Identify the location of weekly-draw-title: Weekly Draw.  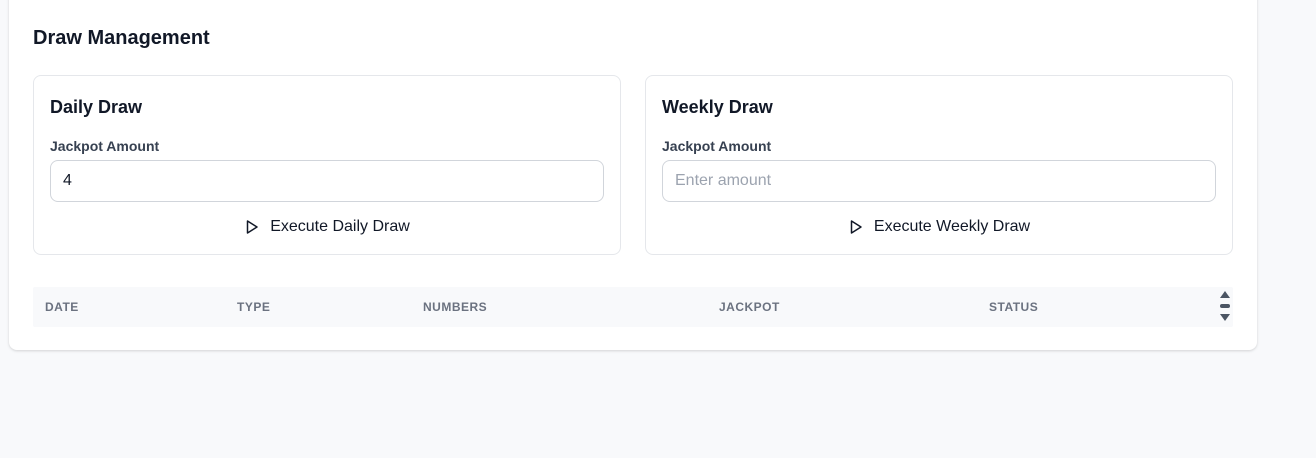
(717, 107).